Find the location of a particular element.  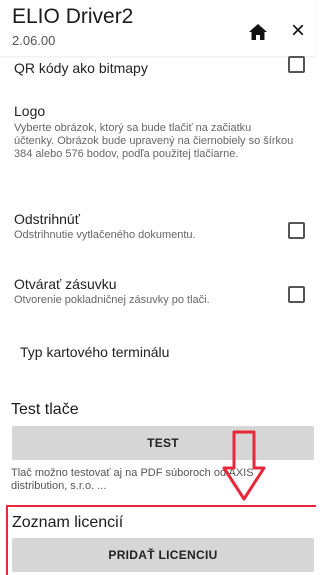

app-version: 2.06.00 is located at coordinates (34, 40).